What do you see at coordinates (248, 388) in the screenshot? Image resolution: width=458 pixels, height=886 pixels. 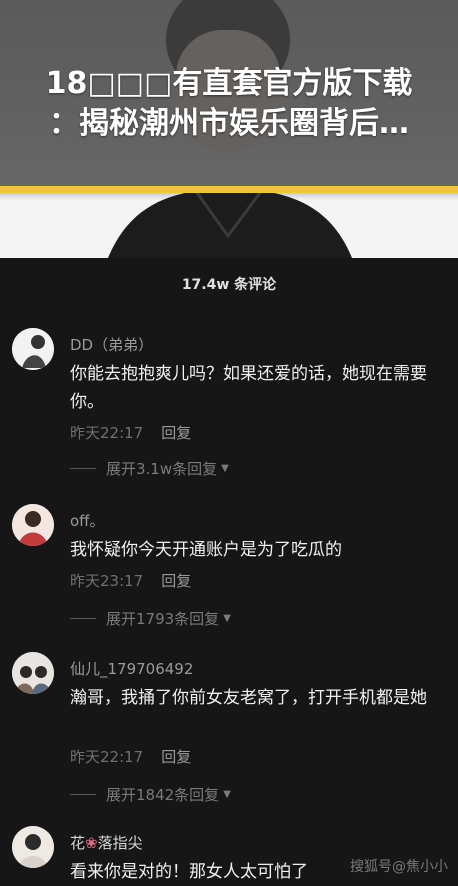 I see `comment-text: 你能去抱抱爽儿吗？如果还爱的话，她现在需要你。` at bounding box center [248, 388].